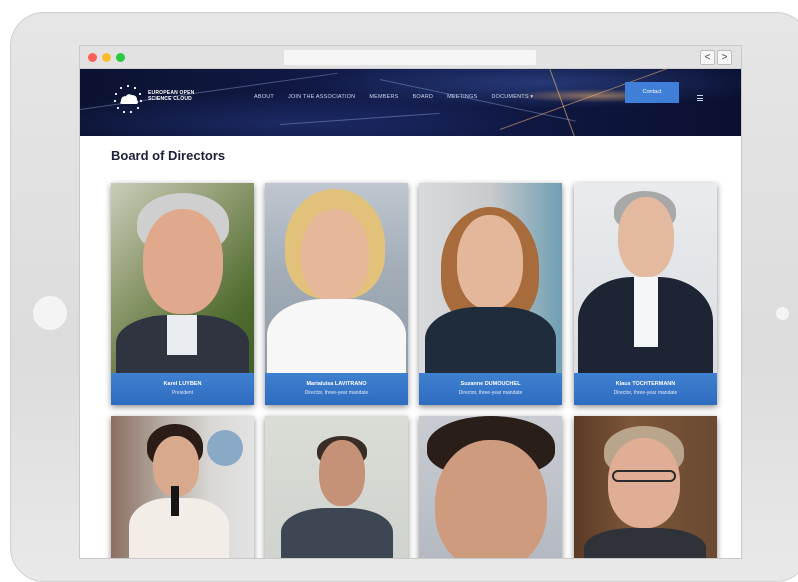 The height and width of the screenshot is (582, 798). Describe the element at coordinates (182, 393) in the screenshot. I see `director-role: President` at that location.